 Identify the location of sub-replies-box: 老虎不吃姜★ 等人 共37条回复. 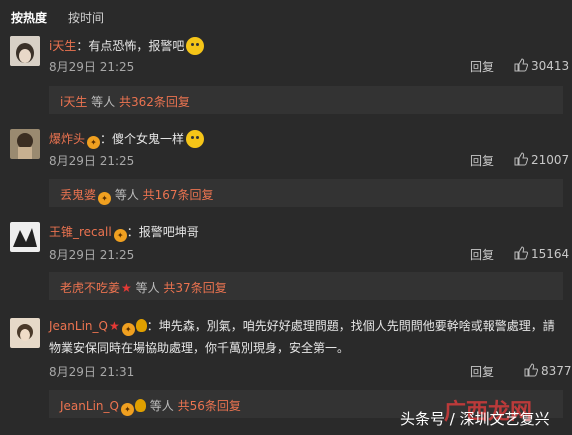
(306, 286).